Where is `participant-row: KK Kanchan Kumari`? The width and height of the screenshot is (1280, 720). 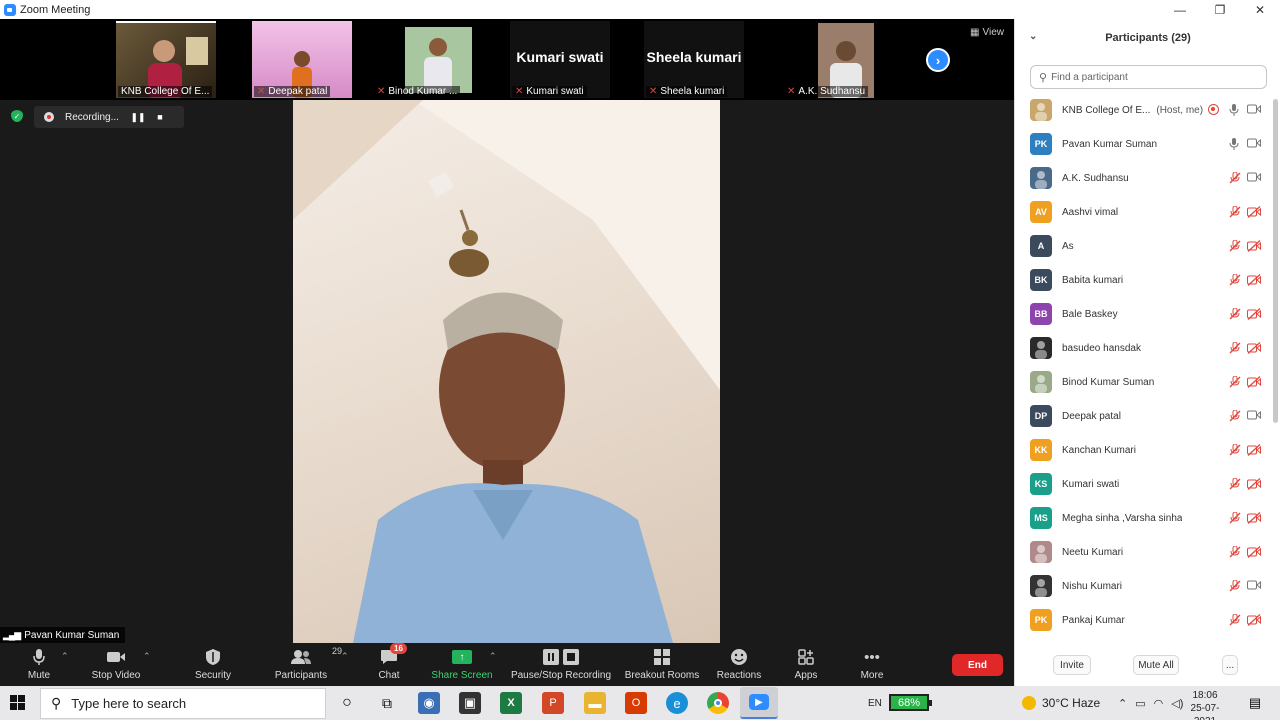
participant-row: KK Kanchan Kumari is located at coordinates (1144, 450).